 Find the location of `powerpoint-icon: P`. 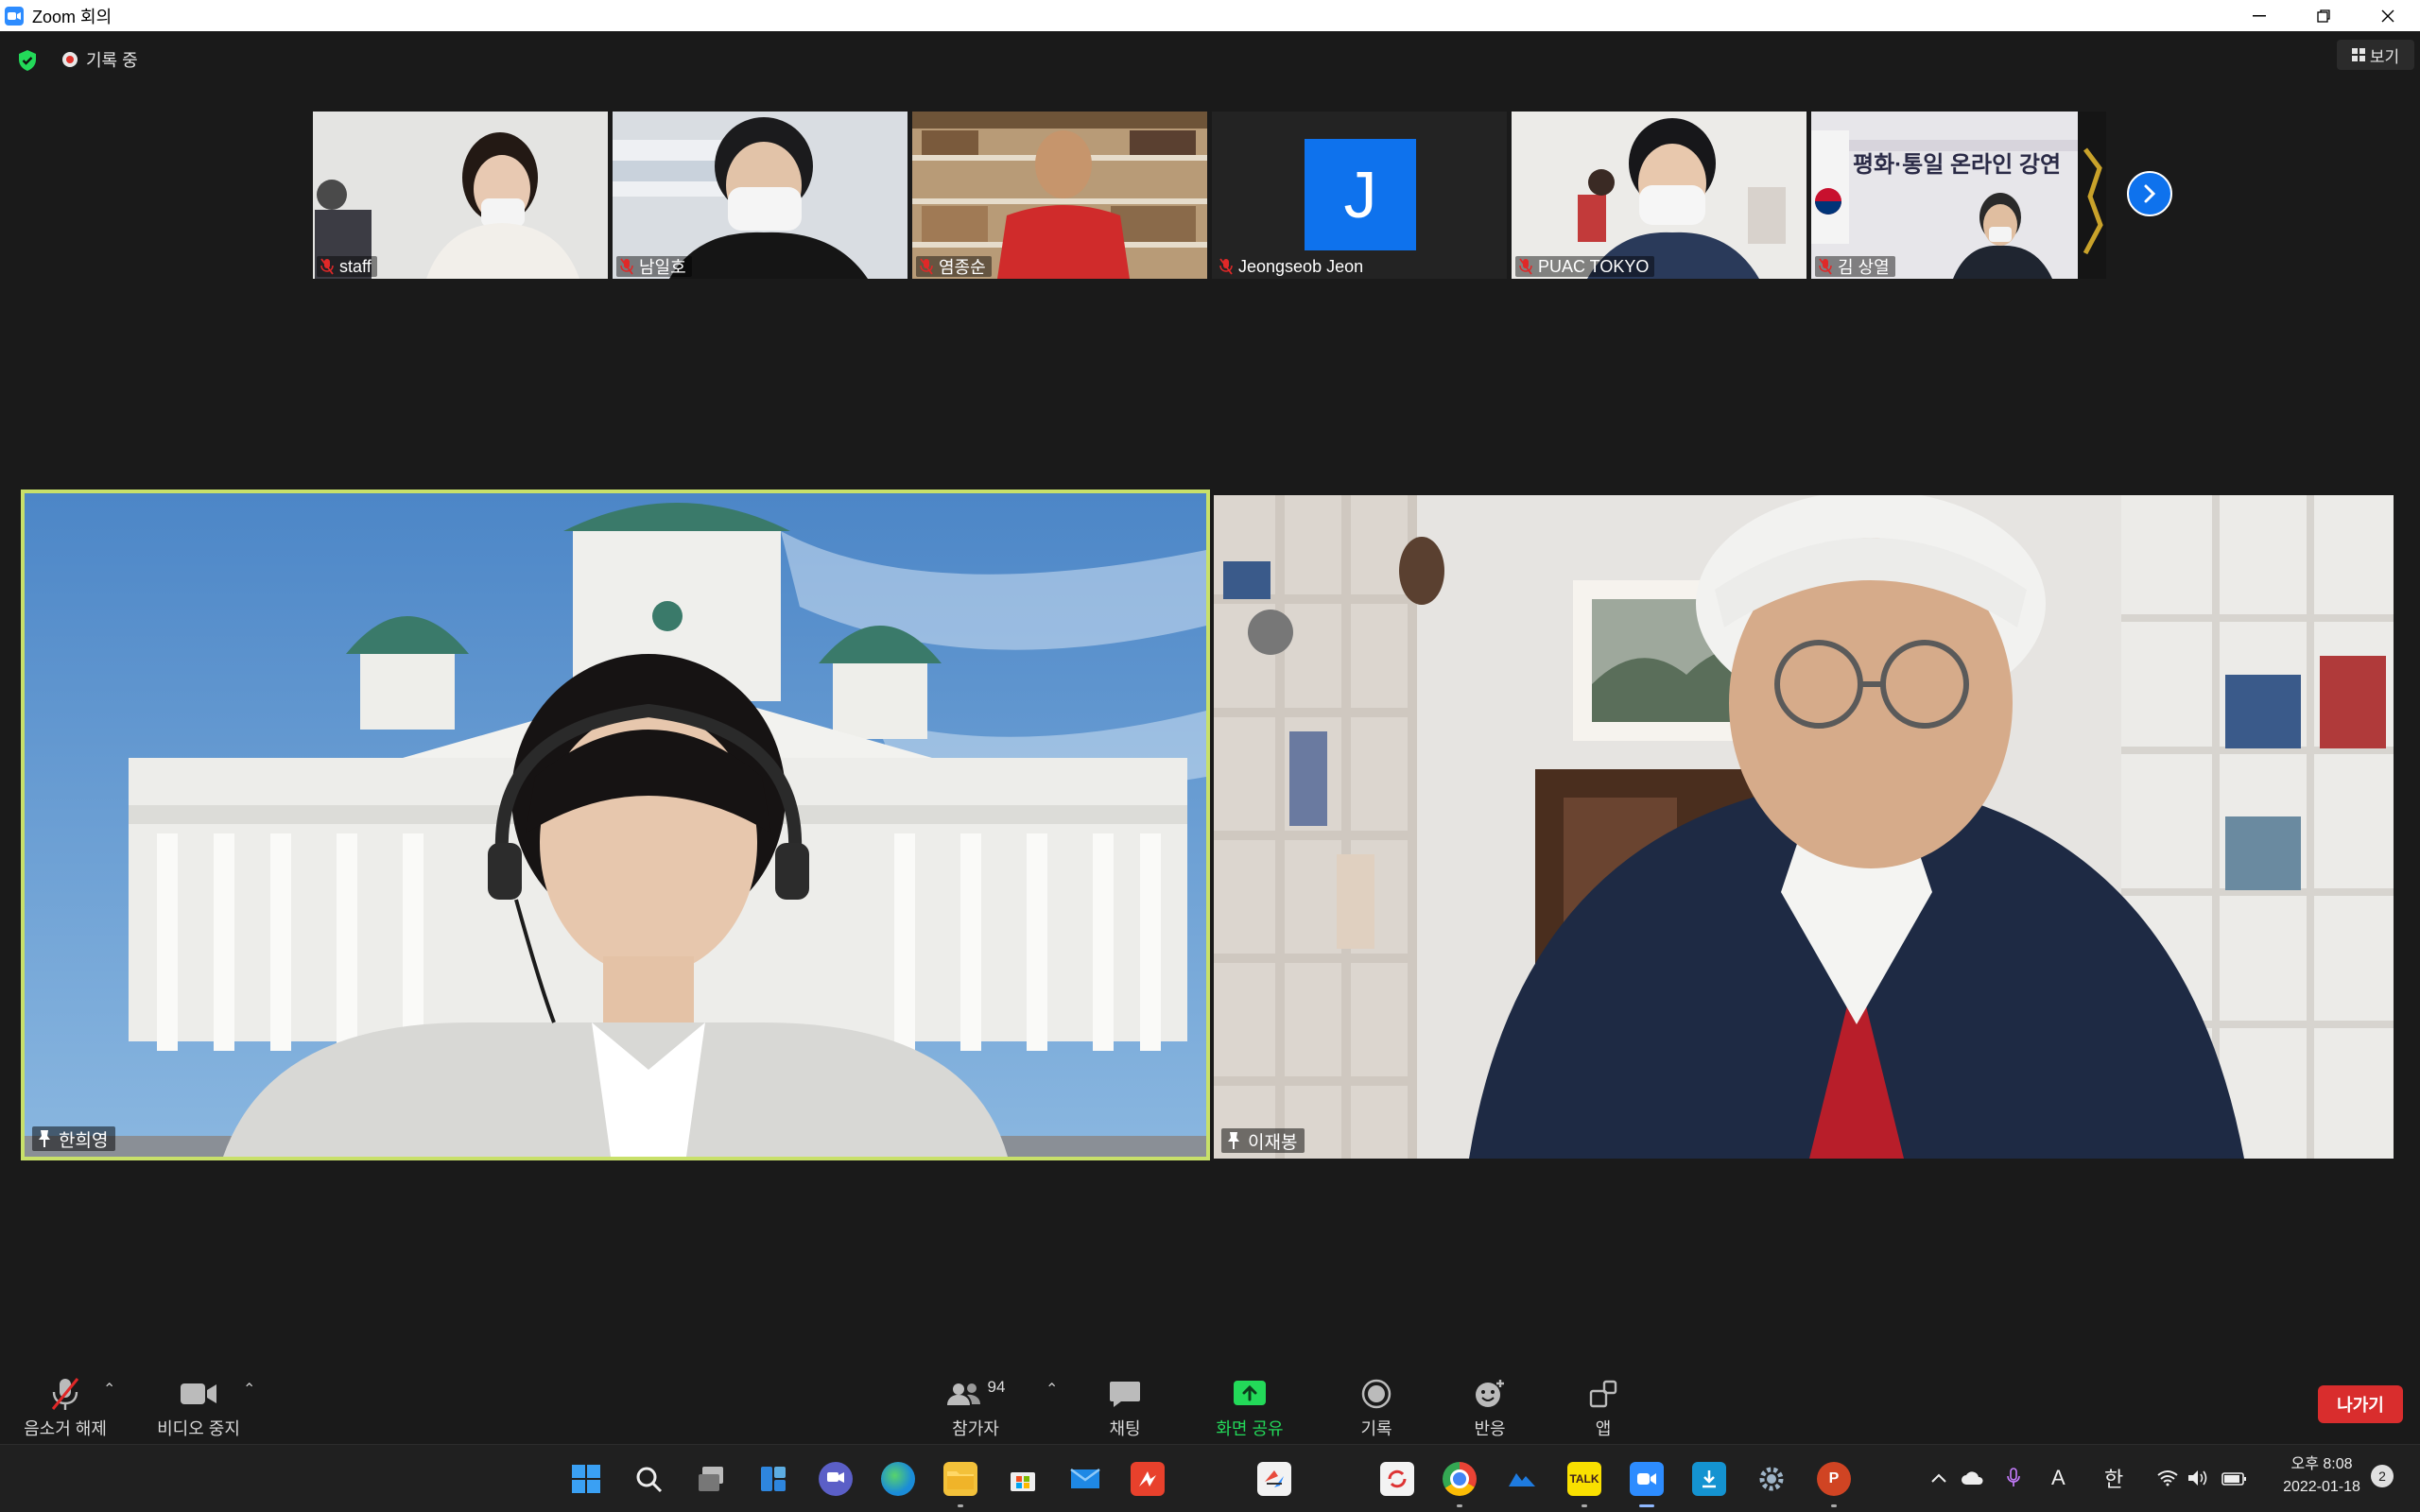

powerpoint-icon: P is located at coordinates (1834, 1484).